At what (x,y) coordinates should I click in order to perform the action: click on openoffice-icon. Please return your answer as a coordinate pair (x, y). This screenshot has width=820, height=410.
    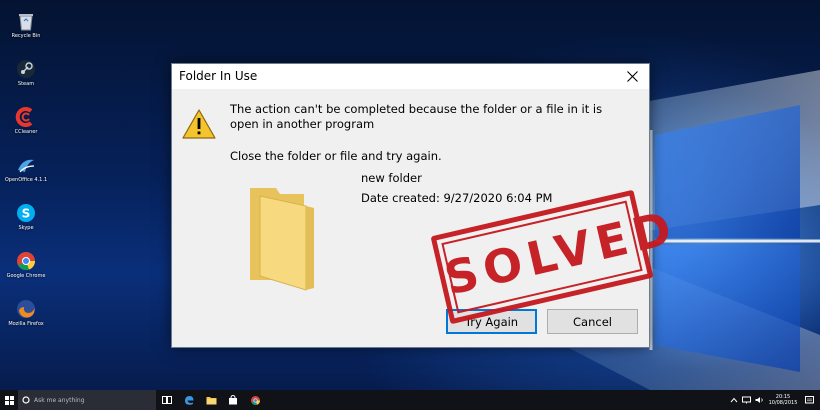
    Looking at the image, I should click on (26, 166).